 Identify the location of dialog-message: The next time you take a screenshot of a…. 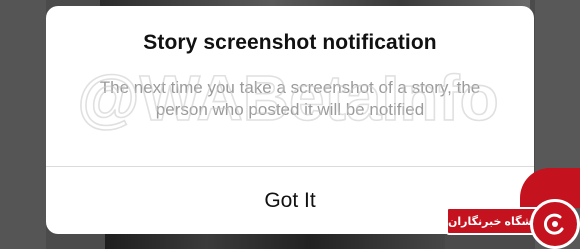
(290, 98).